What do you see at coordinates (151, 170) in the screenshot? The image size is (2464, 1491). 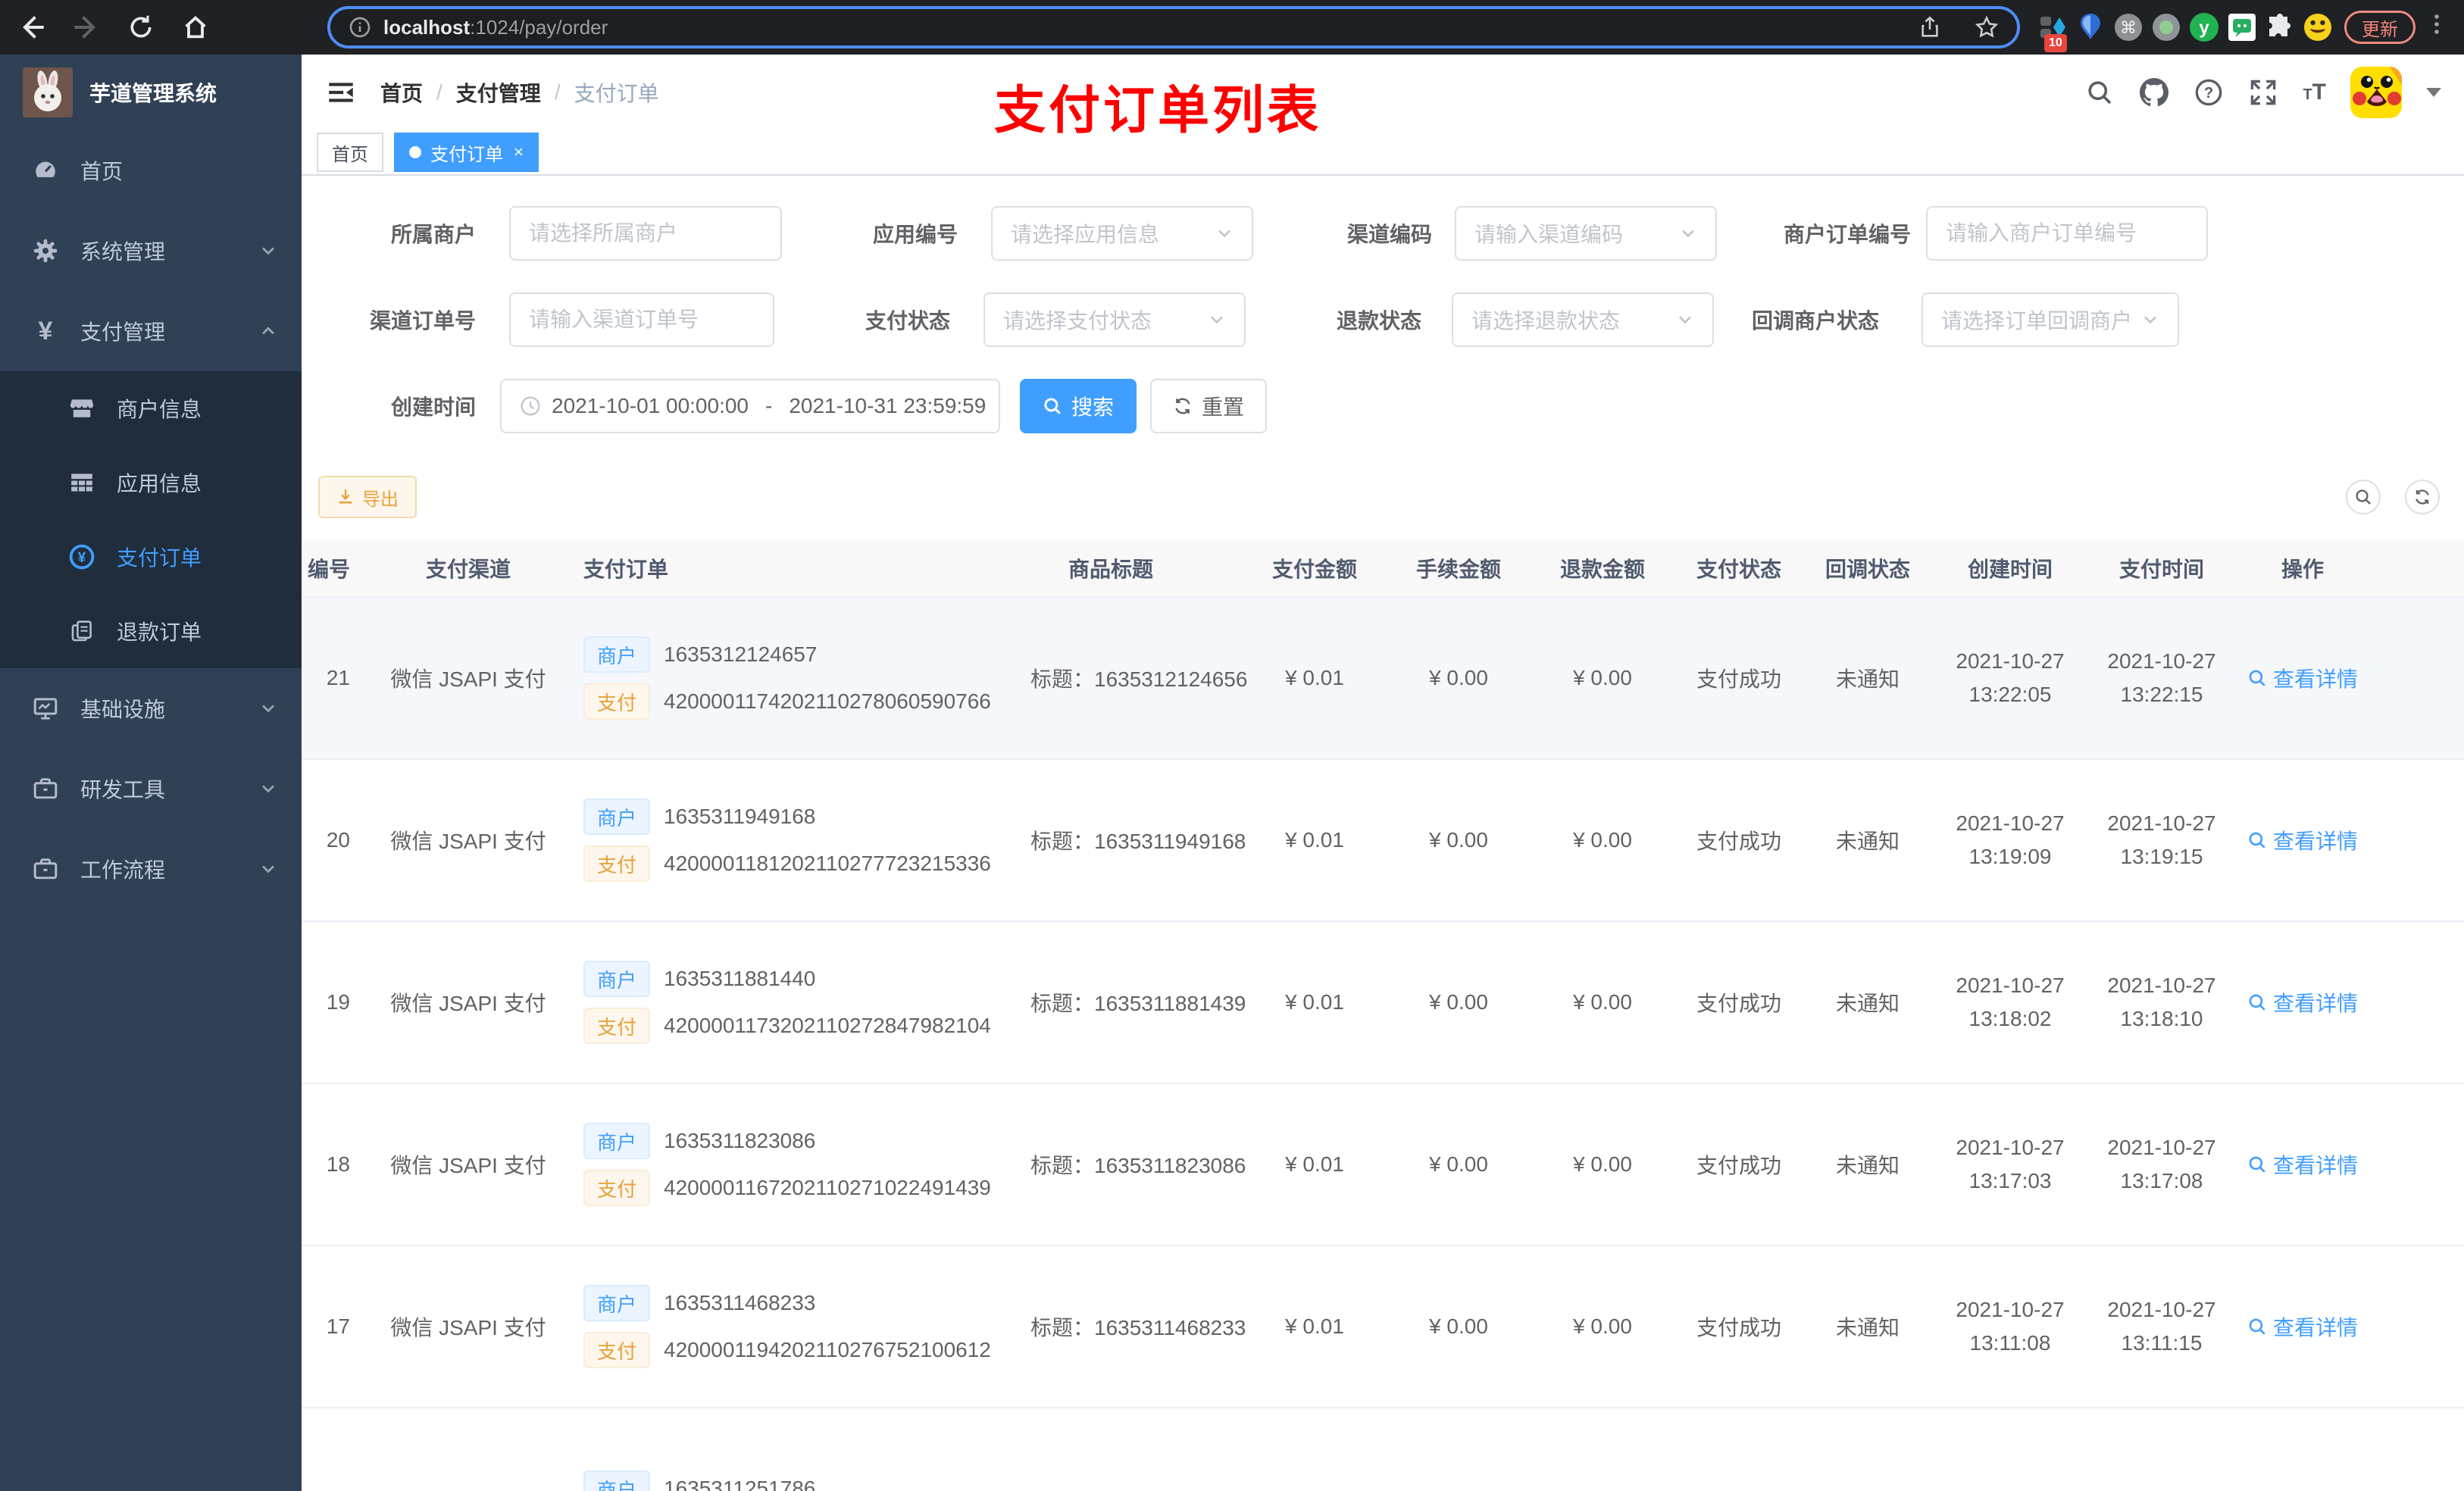 I see `sidebar-item-home: 首页` at bounding box center [151, 170].